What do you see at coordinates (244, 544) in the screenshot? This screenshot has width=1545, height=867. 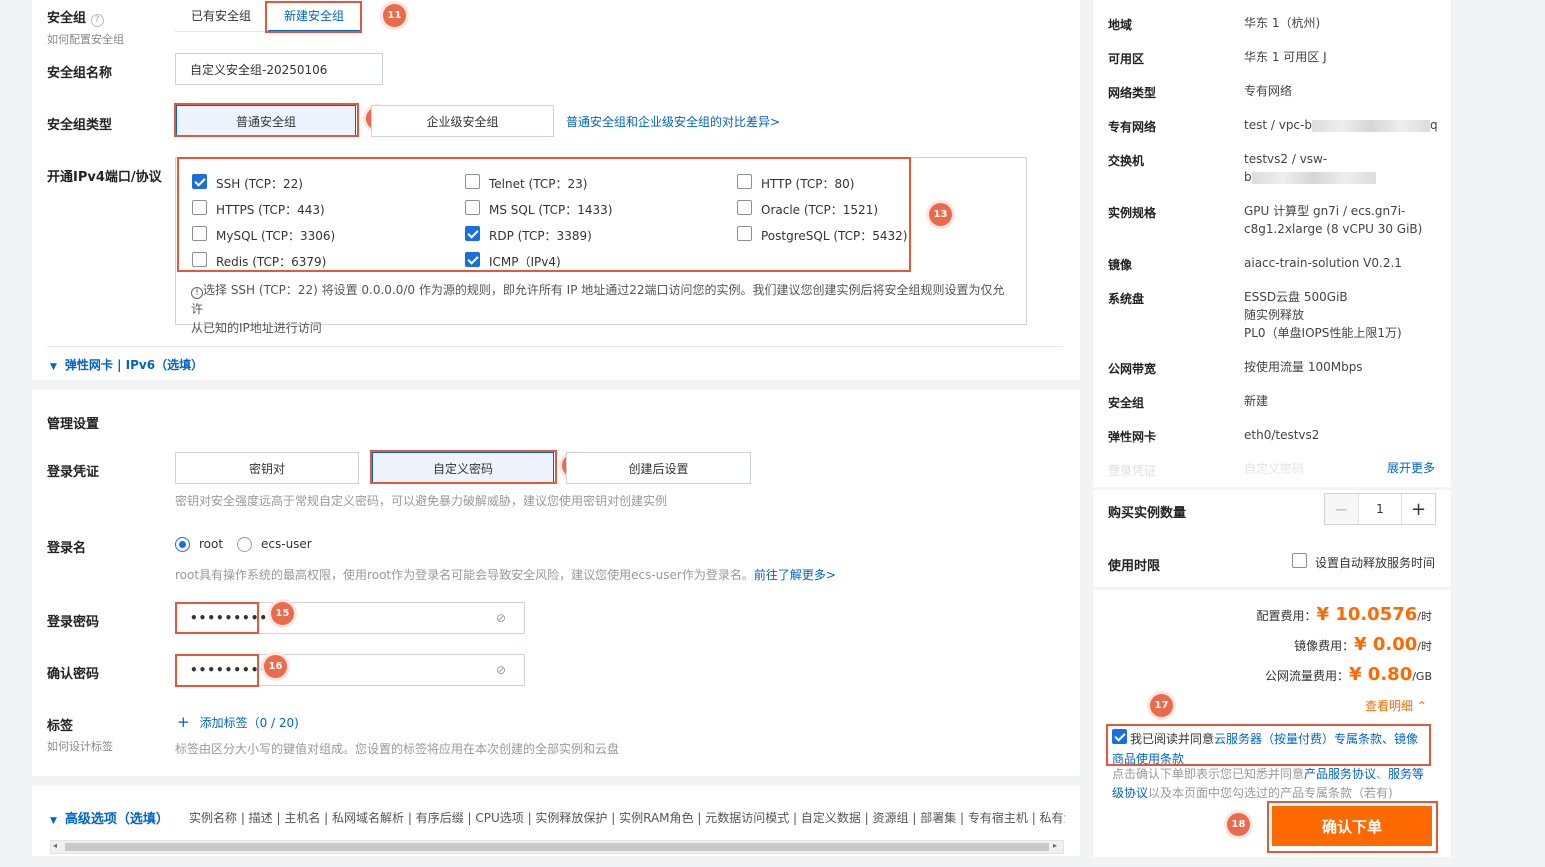 I see `ecs-user-radio` at bounding box center [244, 544].